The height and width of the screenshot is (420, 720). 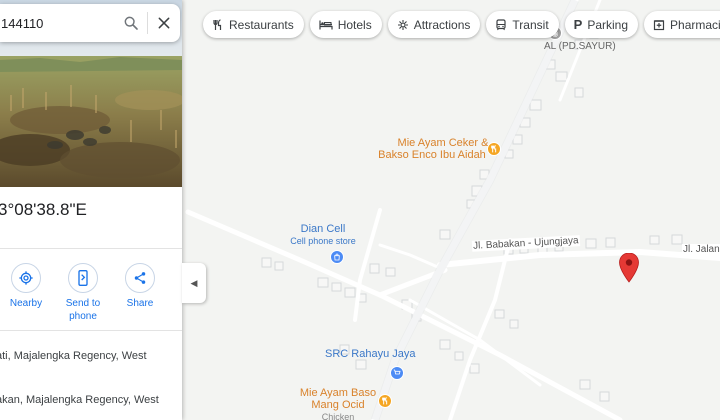 I want to click on share-button: Share, so click(x=140, y=286).